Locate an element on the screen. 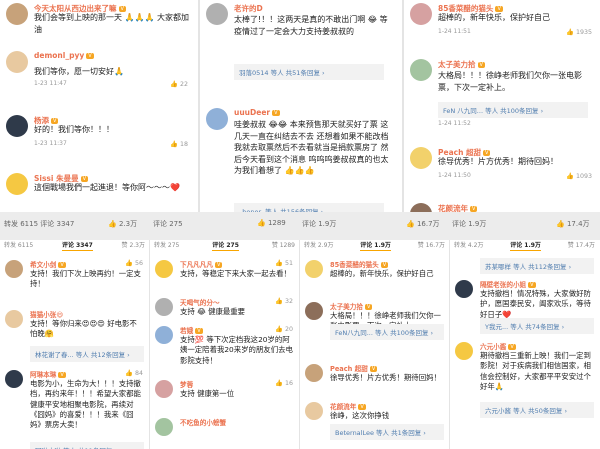  tab-likes: 赞 17.4万 is located at coordinates (581, 245).